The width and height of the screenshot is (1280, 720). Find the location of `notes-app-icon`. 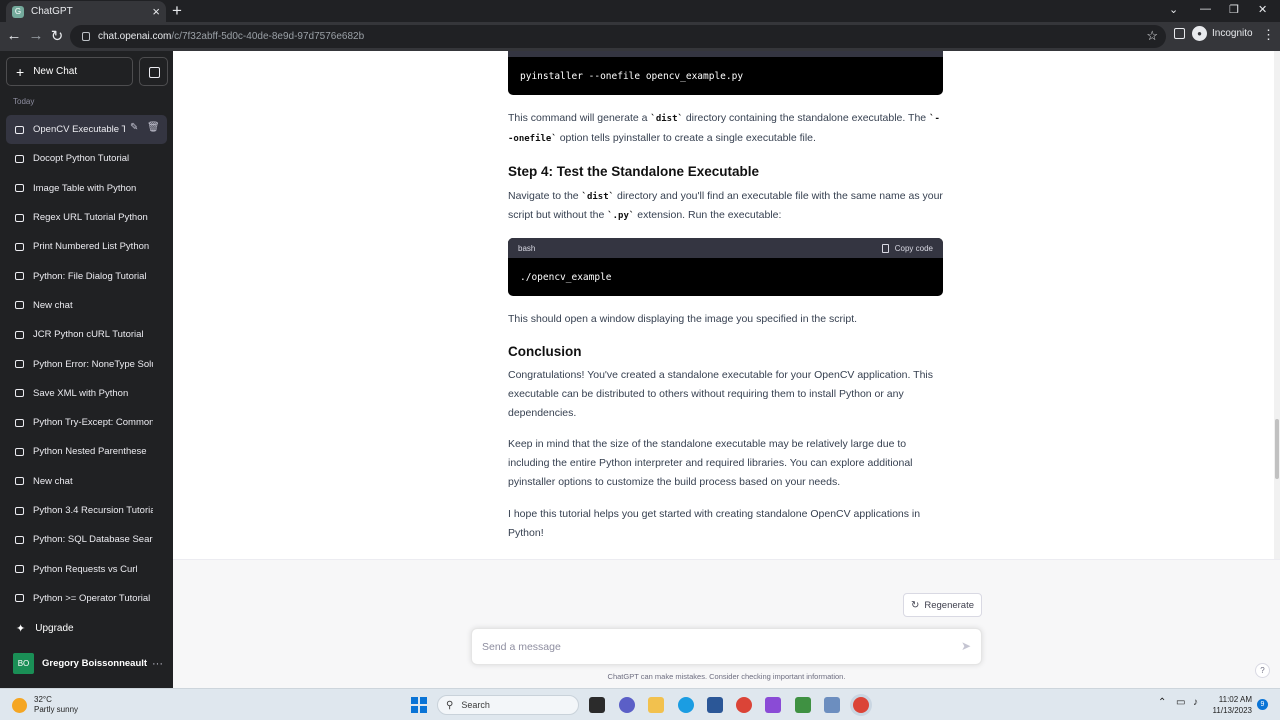

notes-app-icon is located at coordinates (803, 705).